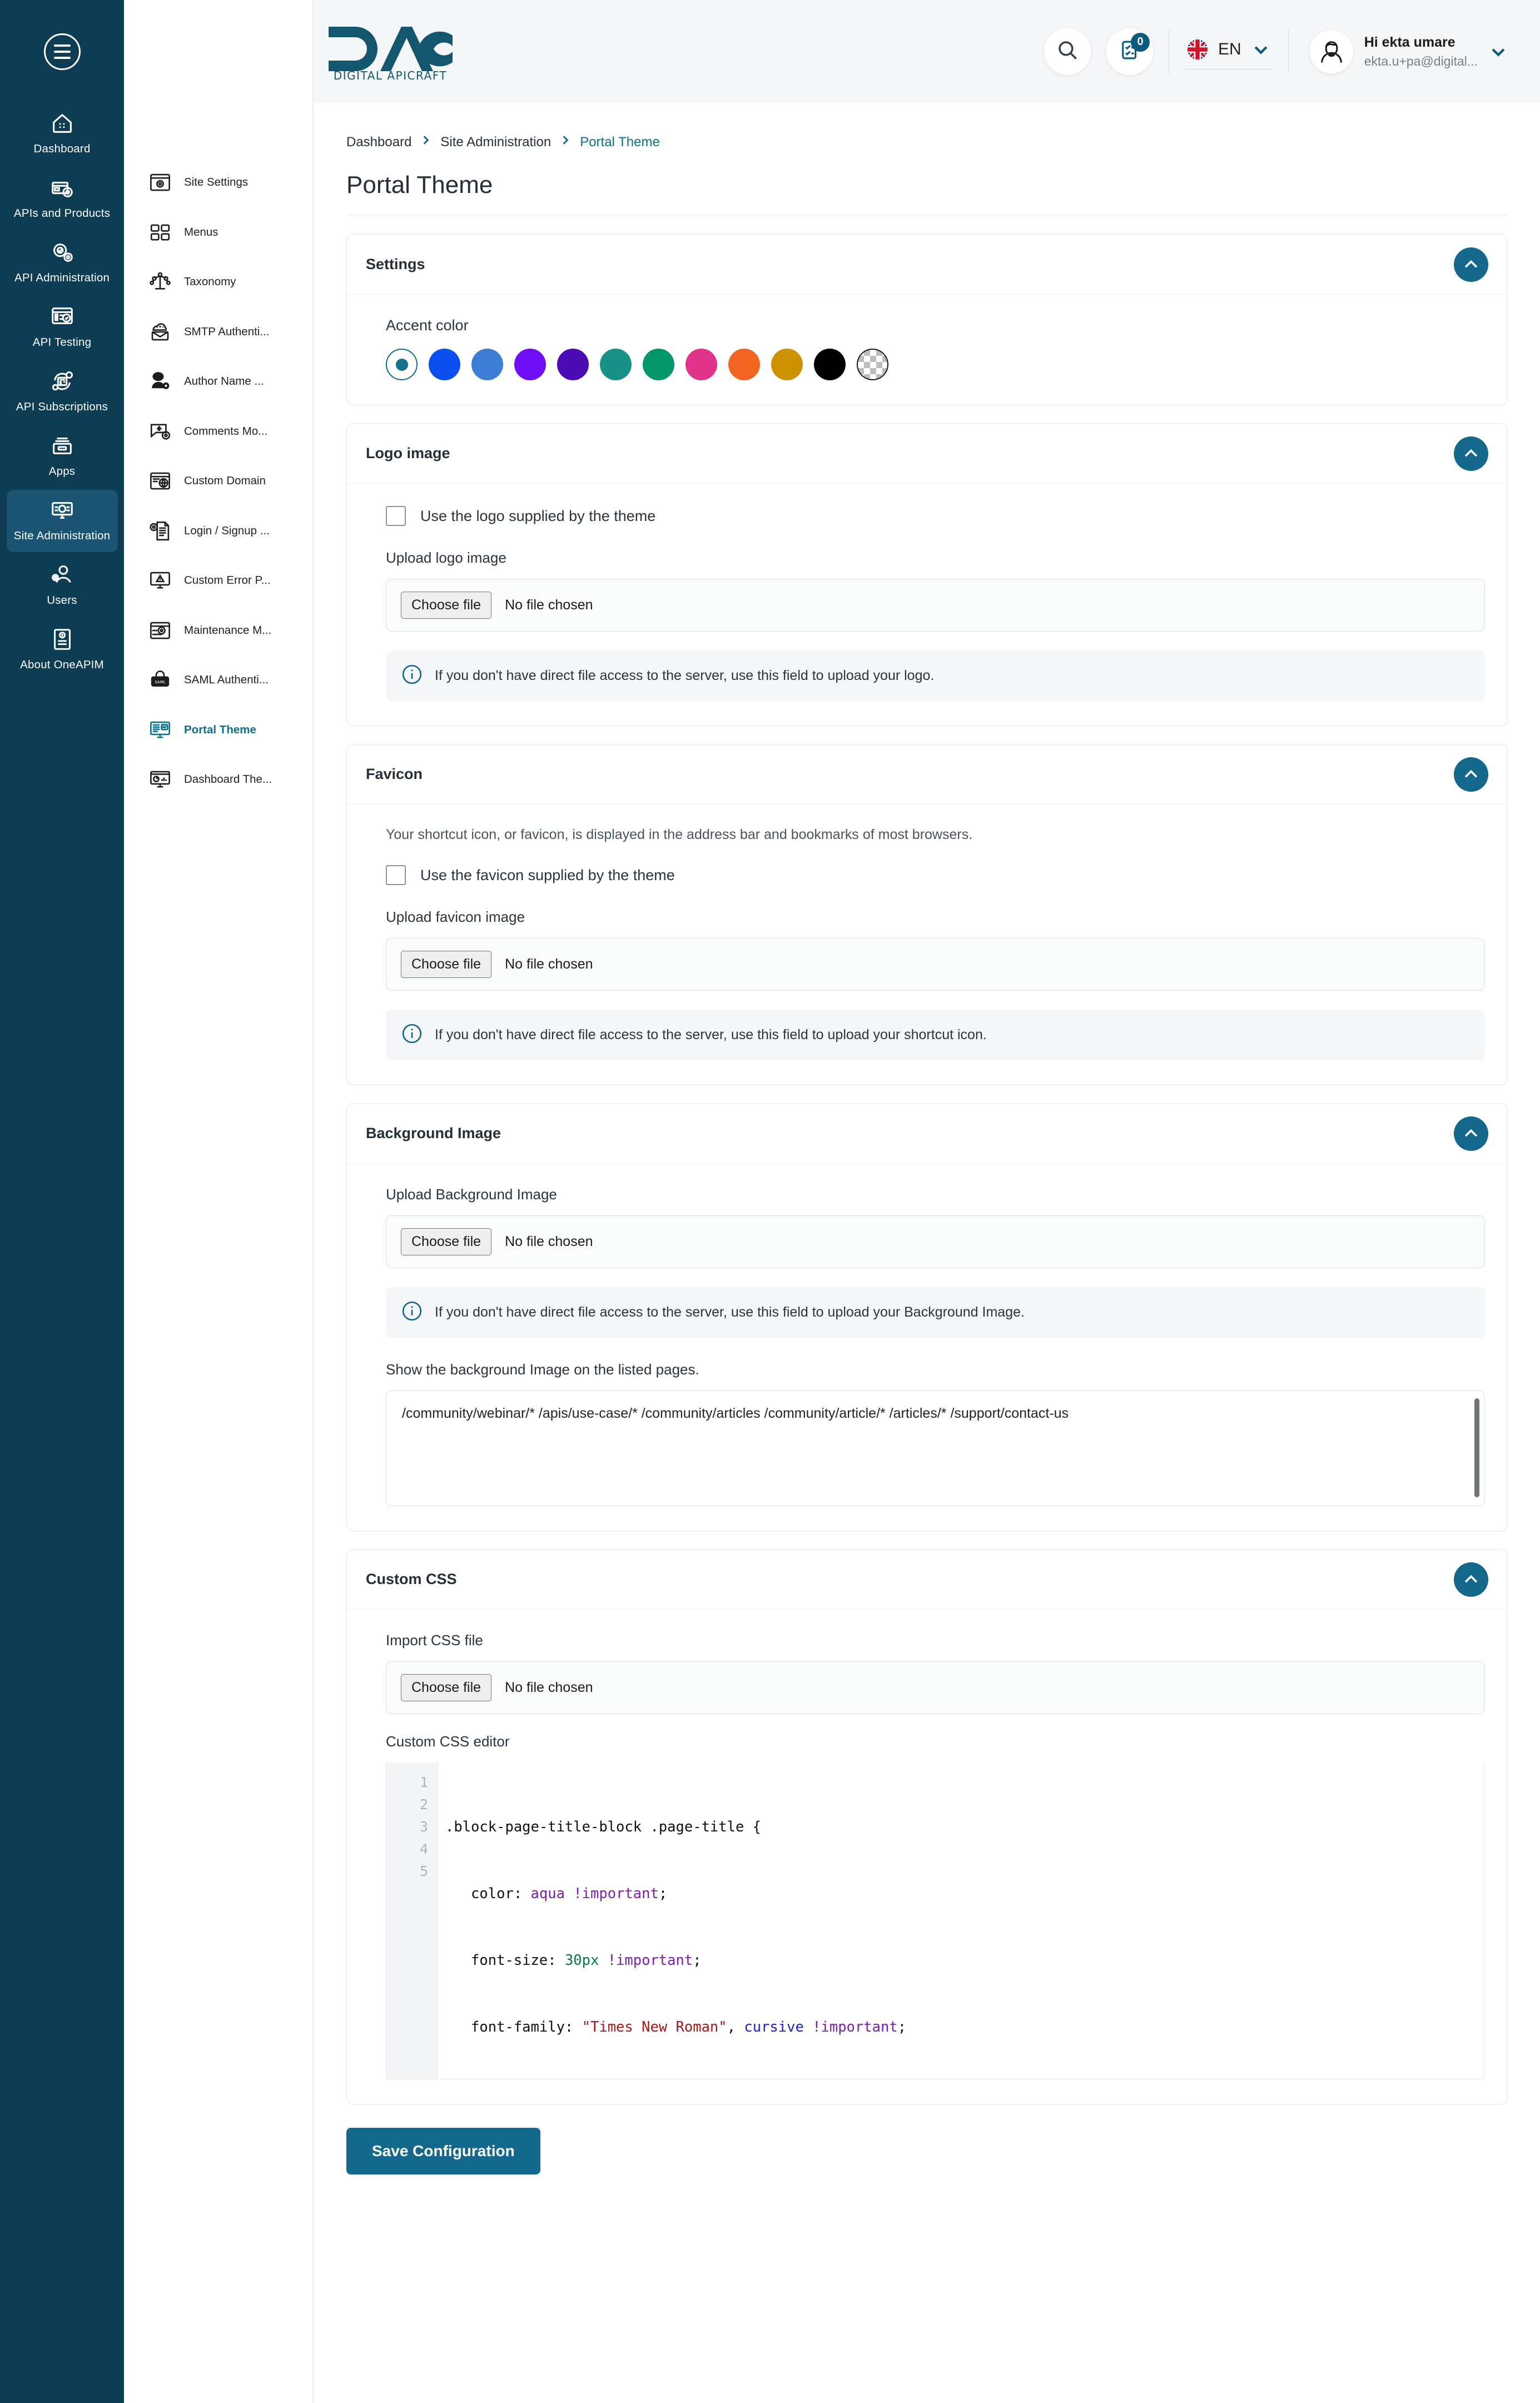 The width and height of the screenshot is (1540, 2403). What do you see at coordinates (396, 875) in the screenshot?
I see `use-theme-favicon-checkbox` at bounding box center [396, 875].